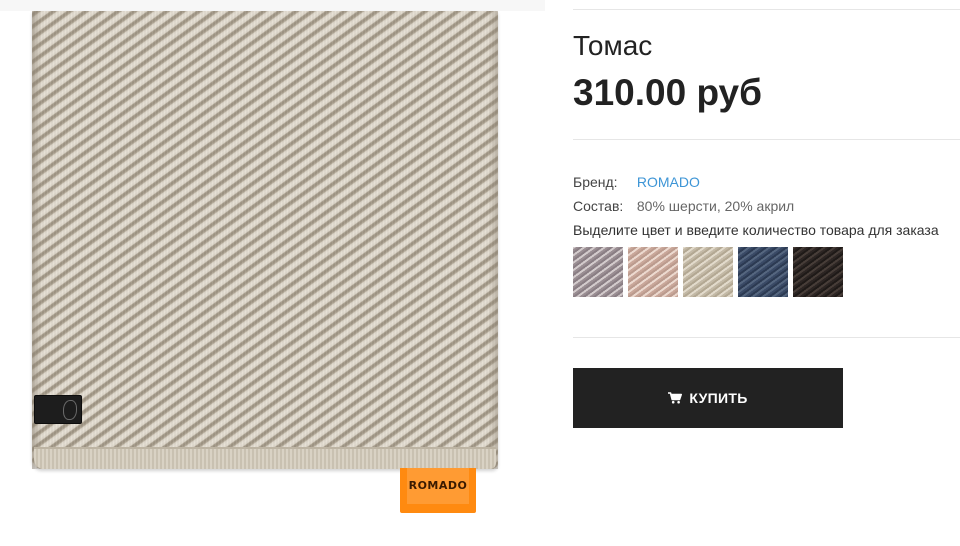 The height and width of the screenshot is (546, 960). What do you see at coordinates (58, 409) in the screenshot?
I see `brand-sewn-label` at bounding box center [58, 409].